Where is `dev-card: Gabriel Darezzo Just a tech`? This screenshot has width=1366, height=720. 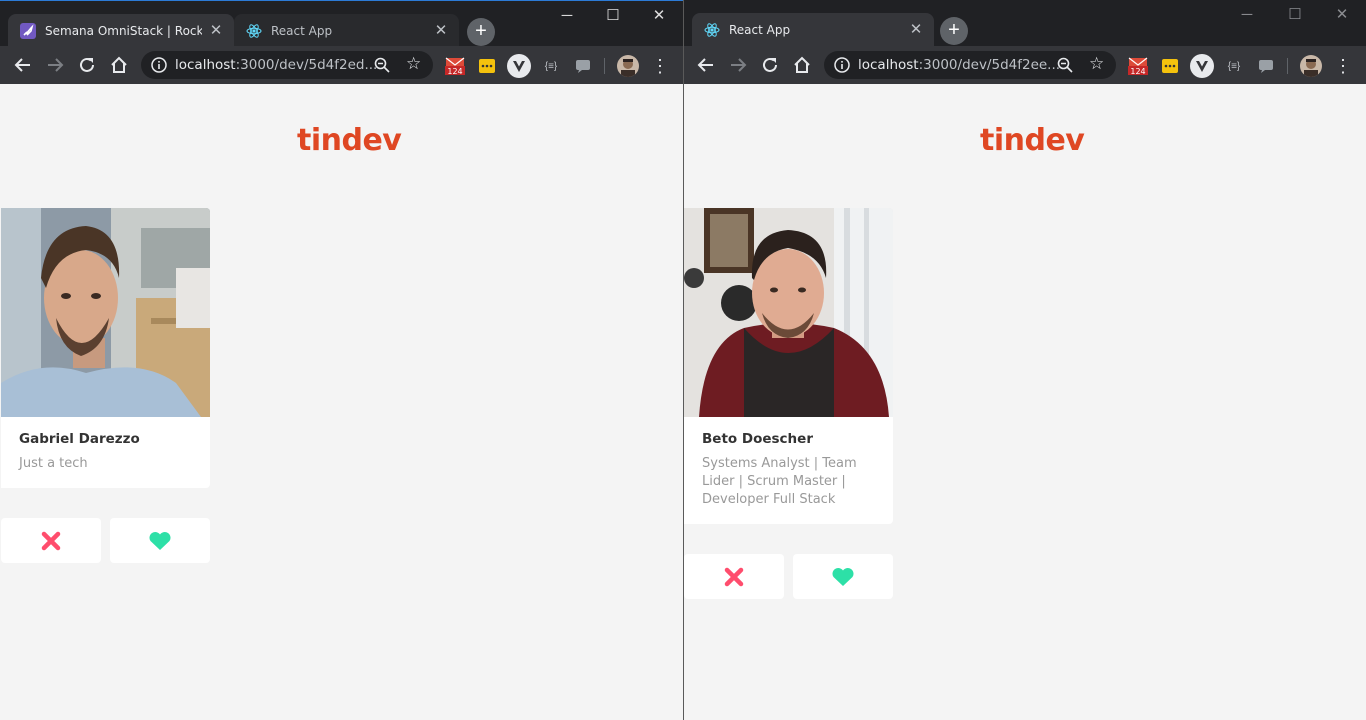 dev-card: Gabriel Darezzo Just a tech is located at coordinates (105, 348).